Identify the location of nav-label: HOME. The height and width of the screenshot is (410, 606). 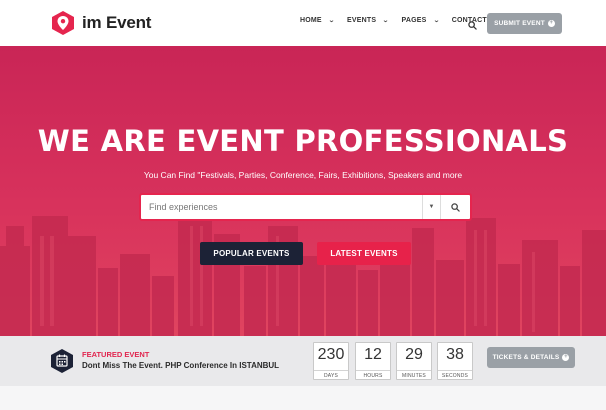
(311, 20).